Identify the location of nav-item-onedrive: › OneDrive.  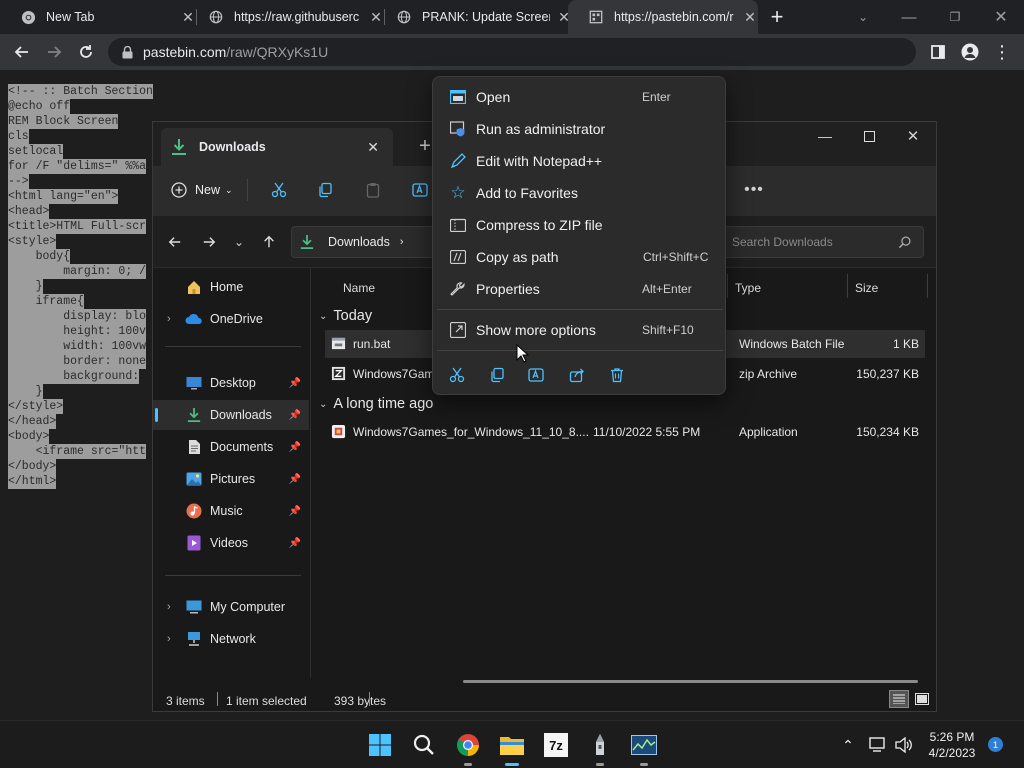
(231, 319).